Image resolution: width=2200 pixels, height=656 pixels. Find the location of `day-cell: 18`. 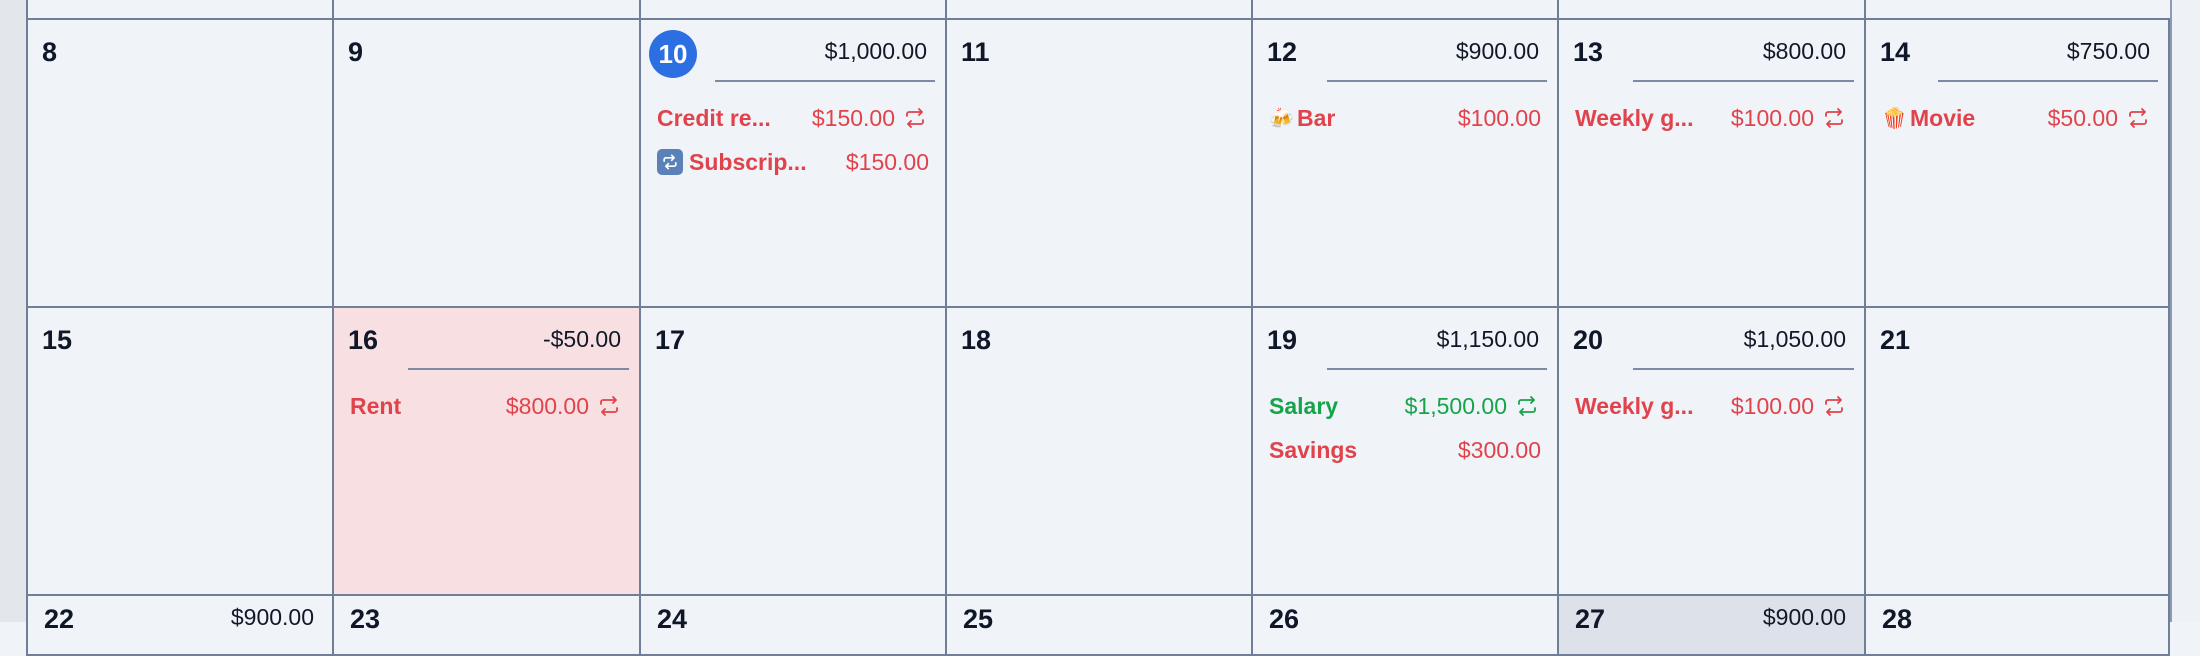

day-cell: 18 is located at coordinates (1098, 452).